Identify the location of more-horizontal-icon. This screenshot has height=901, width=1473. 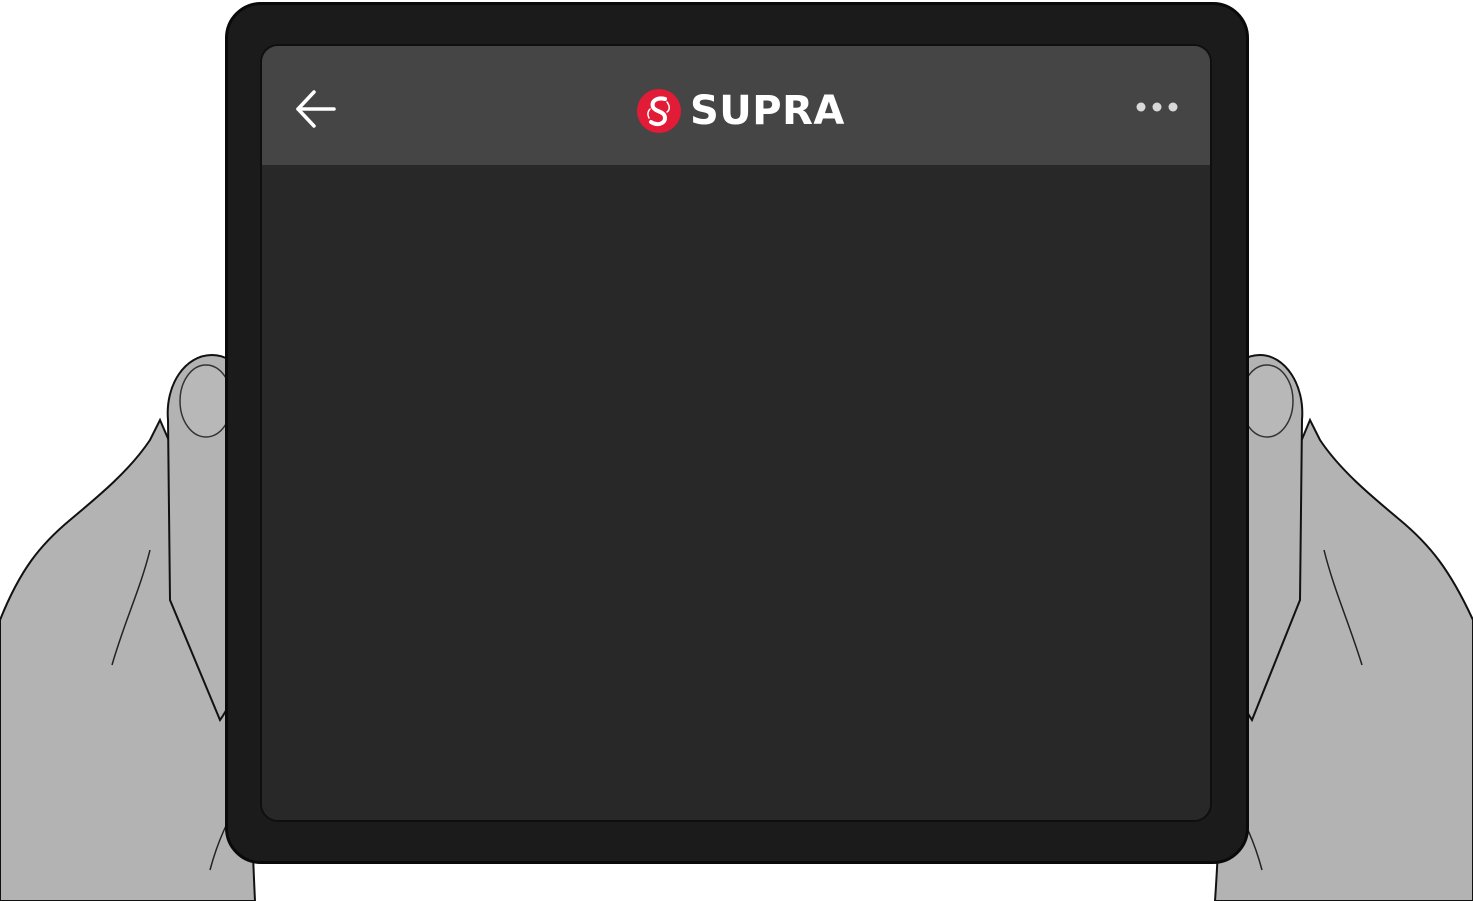
(1157, 107).